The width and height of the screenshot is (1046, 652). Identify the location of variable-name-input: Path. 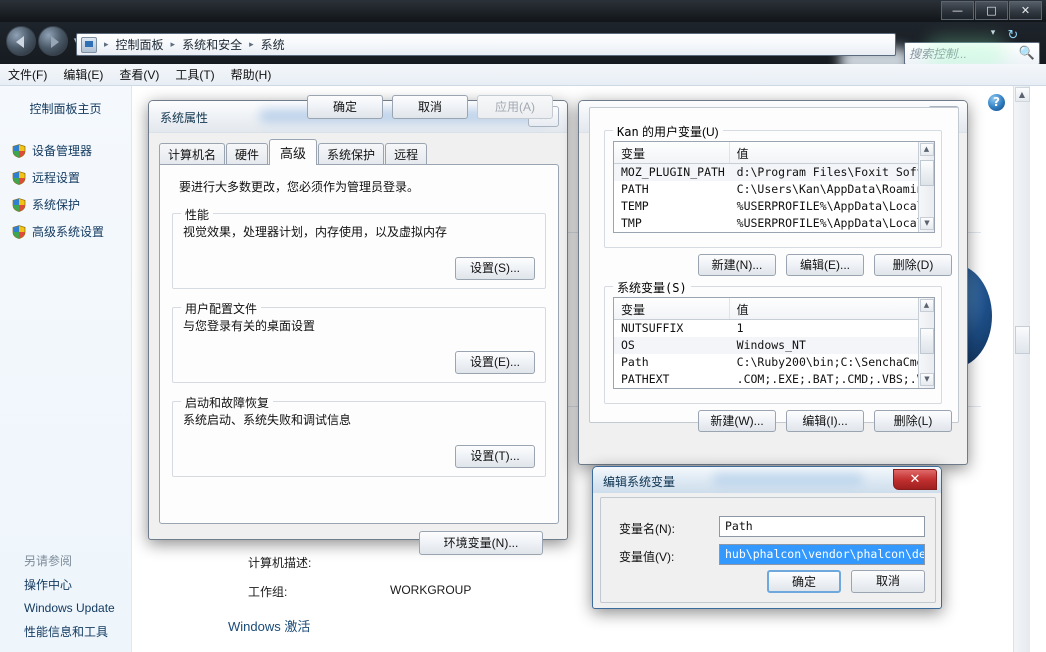
(822, 526).